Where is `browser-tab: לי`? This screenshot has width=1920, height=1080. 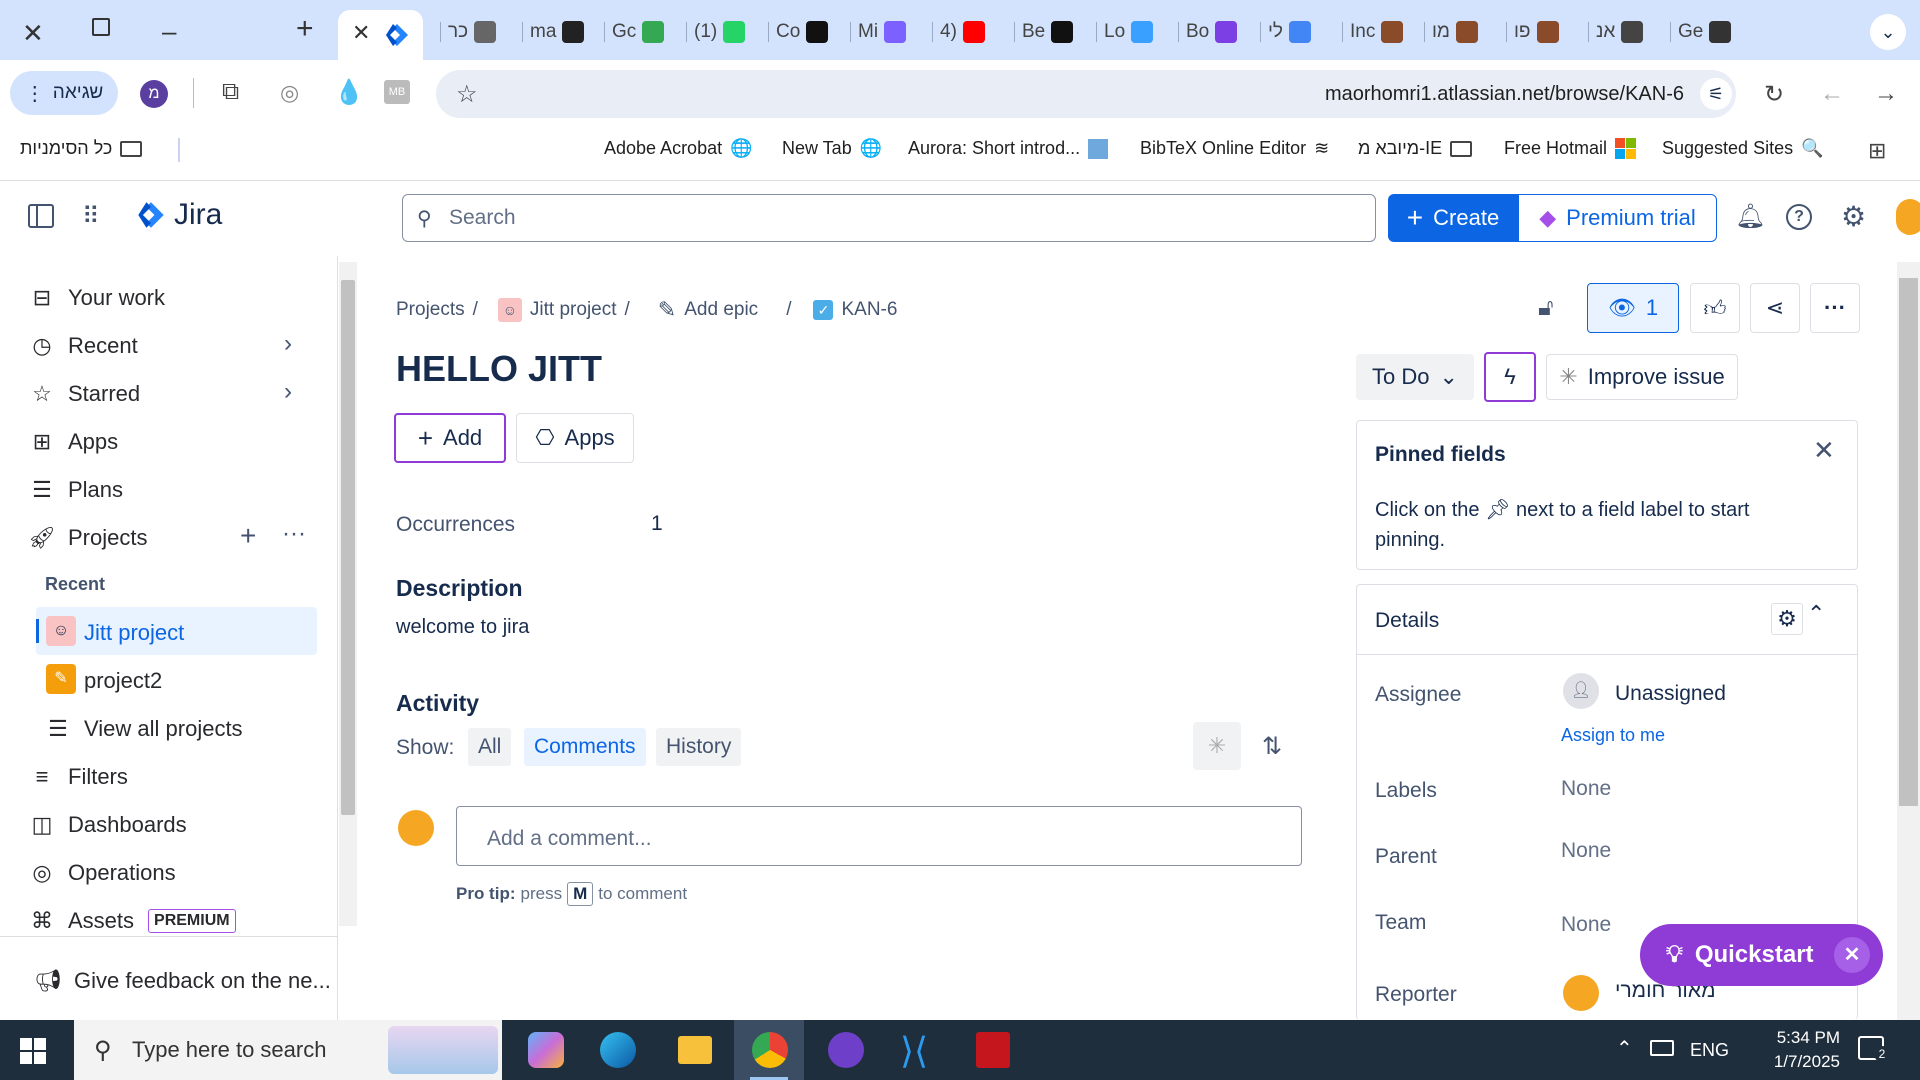 browser-tab: לי is located at coordinates (1290, 32).